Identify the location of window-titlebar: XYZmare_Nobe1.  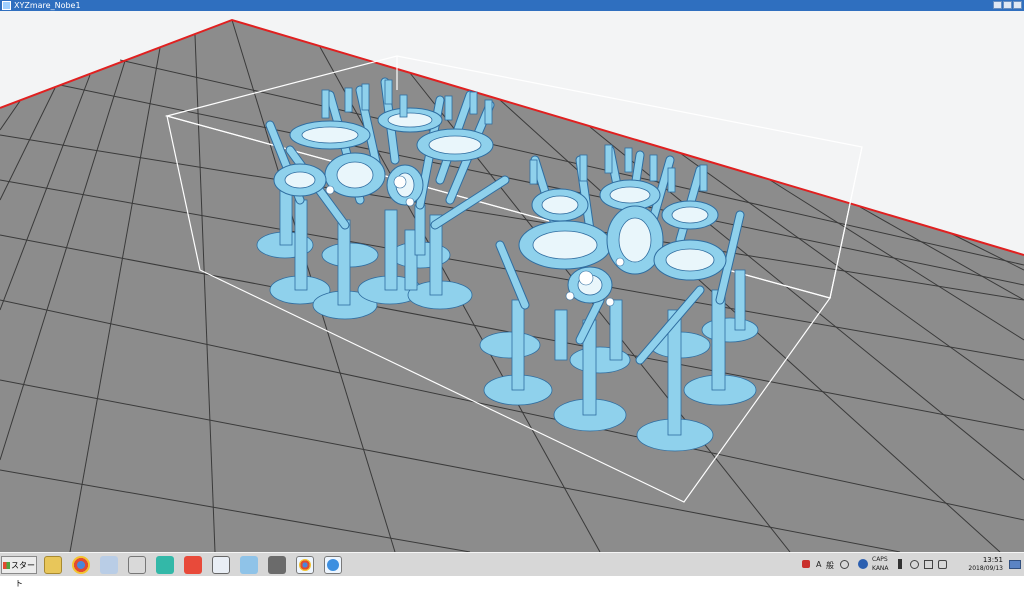
(512, 5).